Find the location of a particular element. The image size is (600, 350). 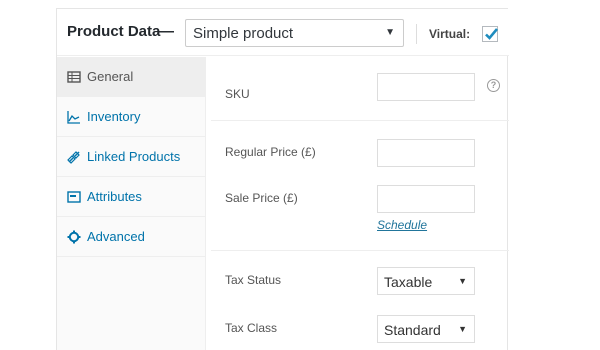

gear-icon is located at coordinates (74, 237).